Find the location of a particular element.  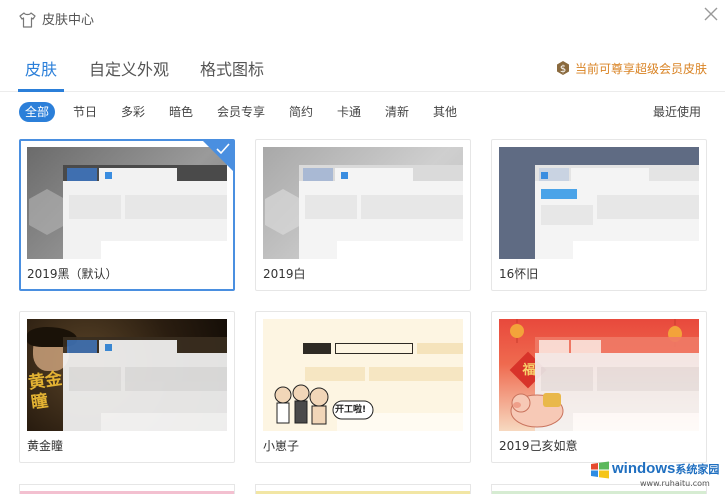

check-icon is located at coordinates (223, 149).